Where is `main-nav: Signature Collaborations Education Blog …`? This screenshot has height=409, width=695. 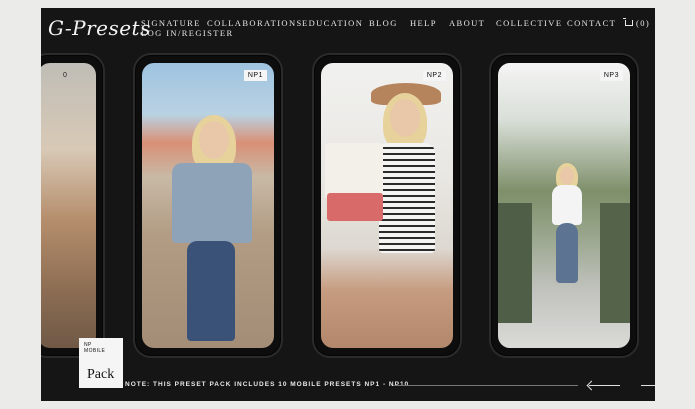 main-nav: Signature Collaborations Education Blog … is located at coordinates (398, 33).